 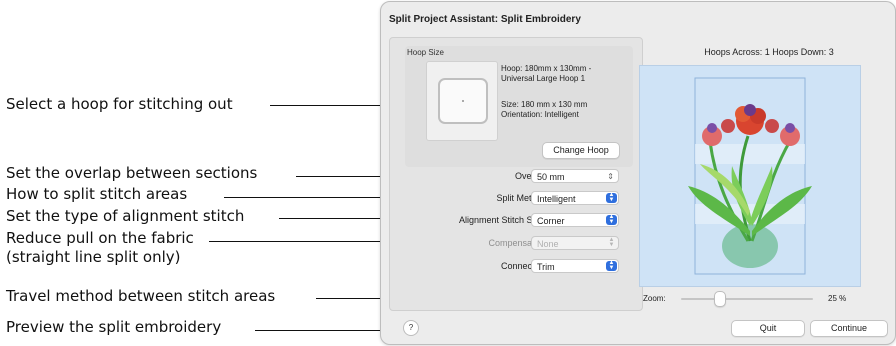 I want to click on zoom-slider-handle, so click(x=720, y=299).